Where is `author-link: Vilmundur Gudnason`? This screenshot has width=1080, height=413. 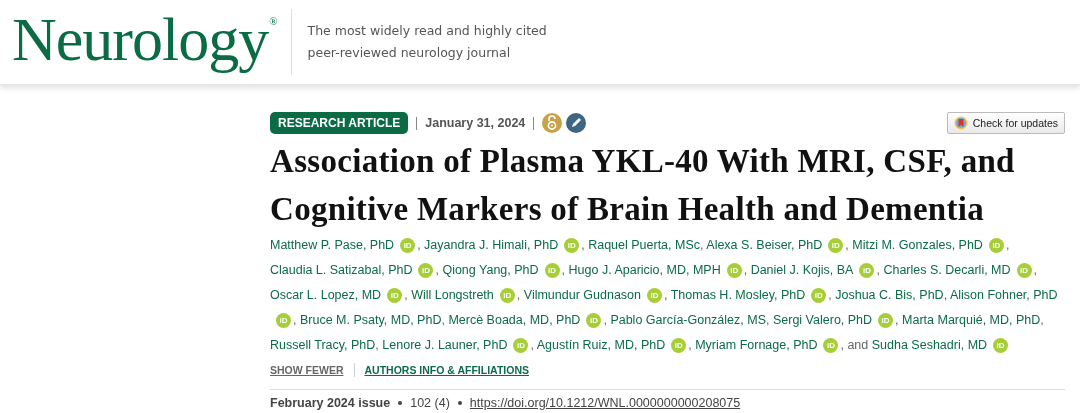
author-link: Vilmundur Gudnason is located at coordinates (582, 295).